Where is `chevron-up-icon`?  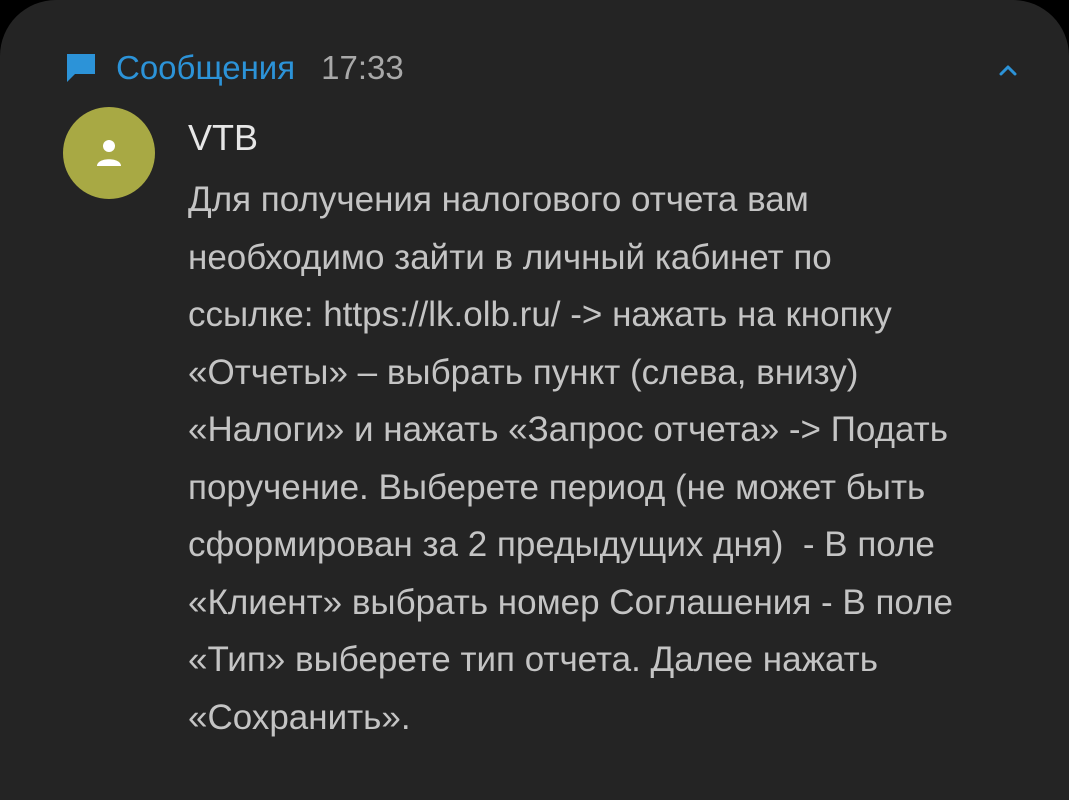 chevron-up-icon is located at coordinates (1008, 70).